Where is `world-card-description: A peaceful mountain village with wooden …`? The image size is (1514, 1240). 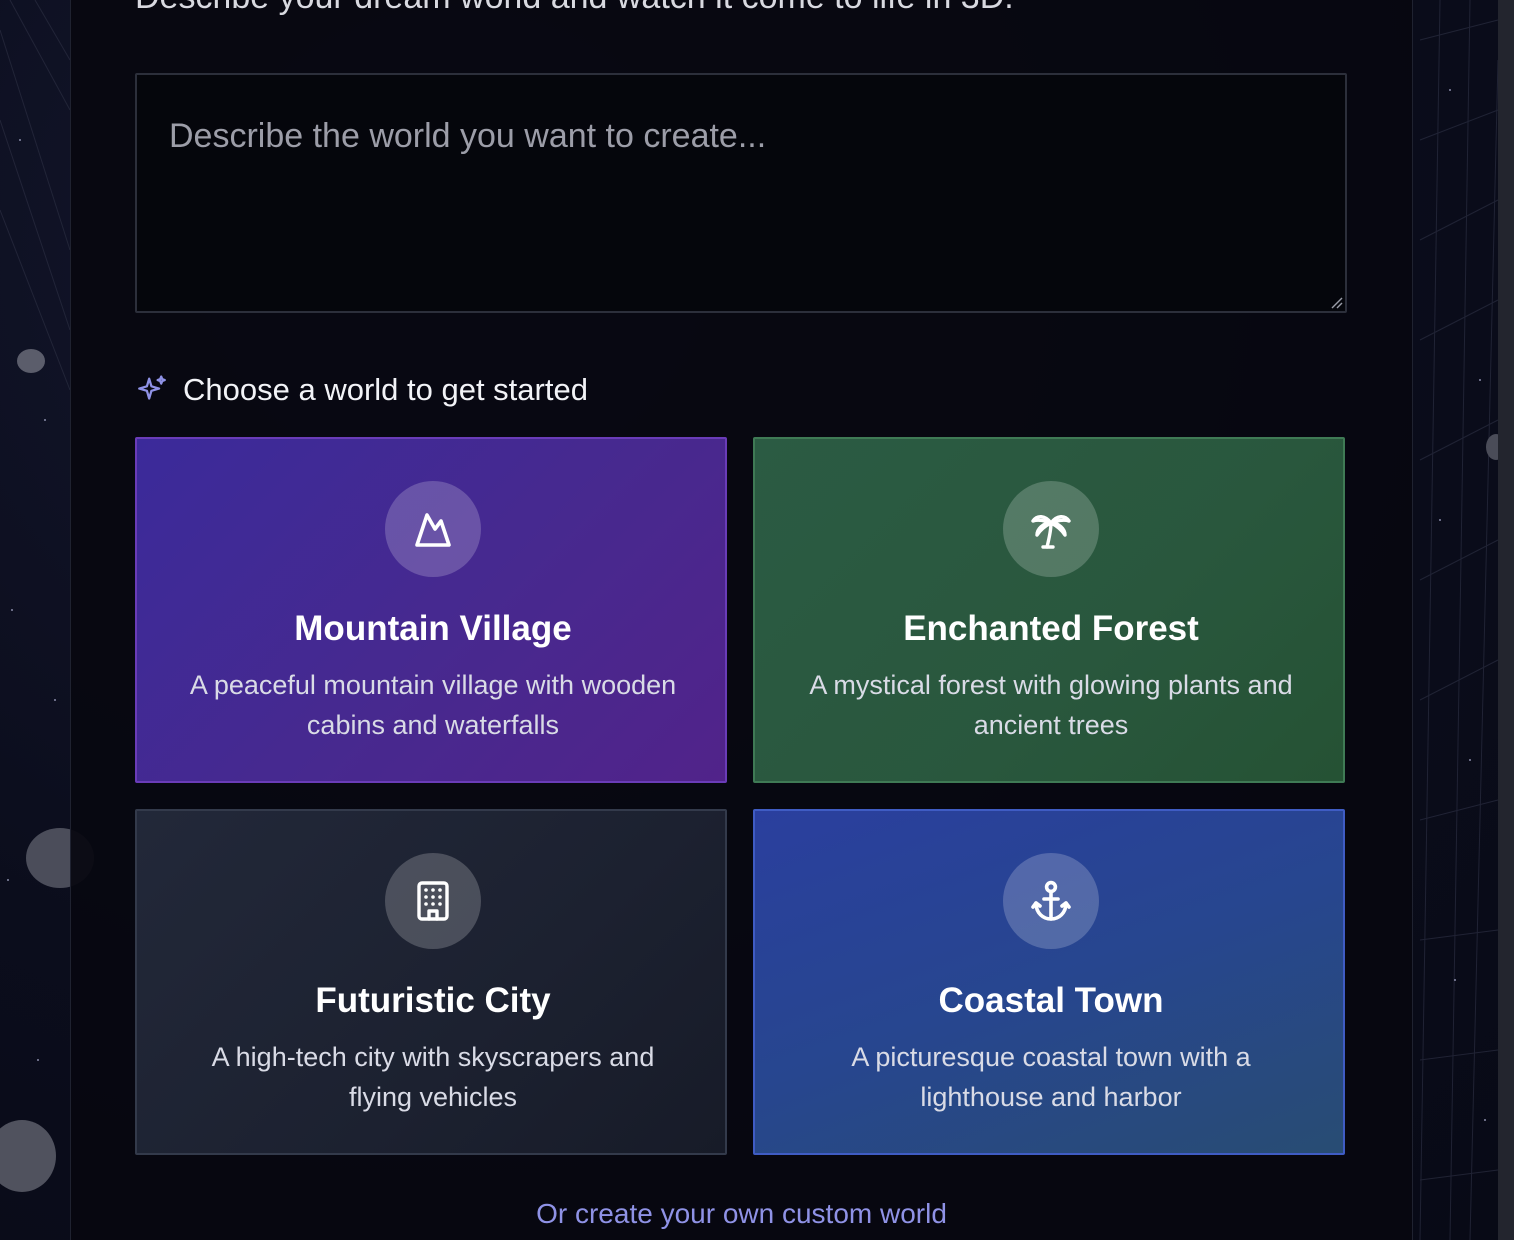 world-card-description: A peaceful mountain village with wooden … is located at coordinates (433, 705).